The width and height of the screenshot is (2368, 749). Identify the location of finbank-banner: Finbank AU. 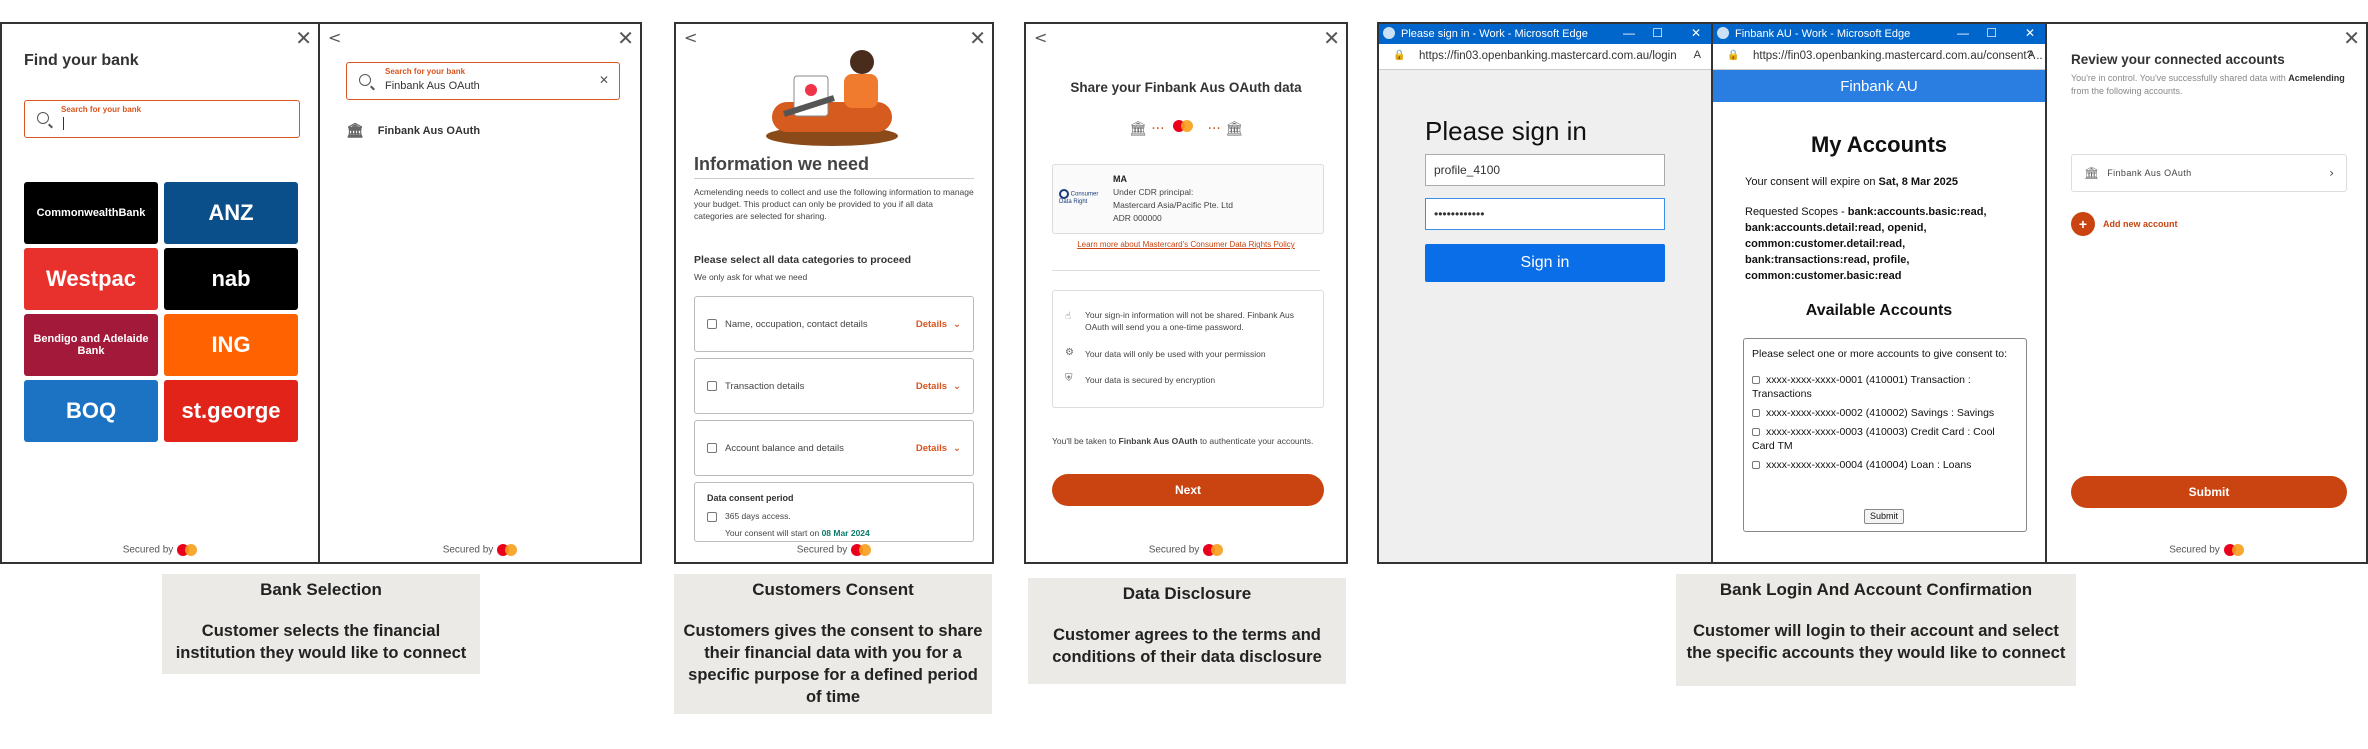
(1879, 86).